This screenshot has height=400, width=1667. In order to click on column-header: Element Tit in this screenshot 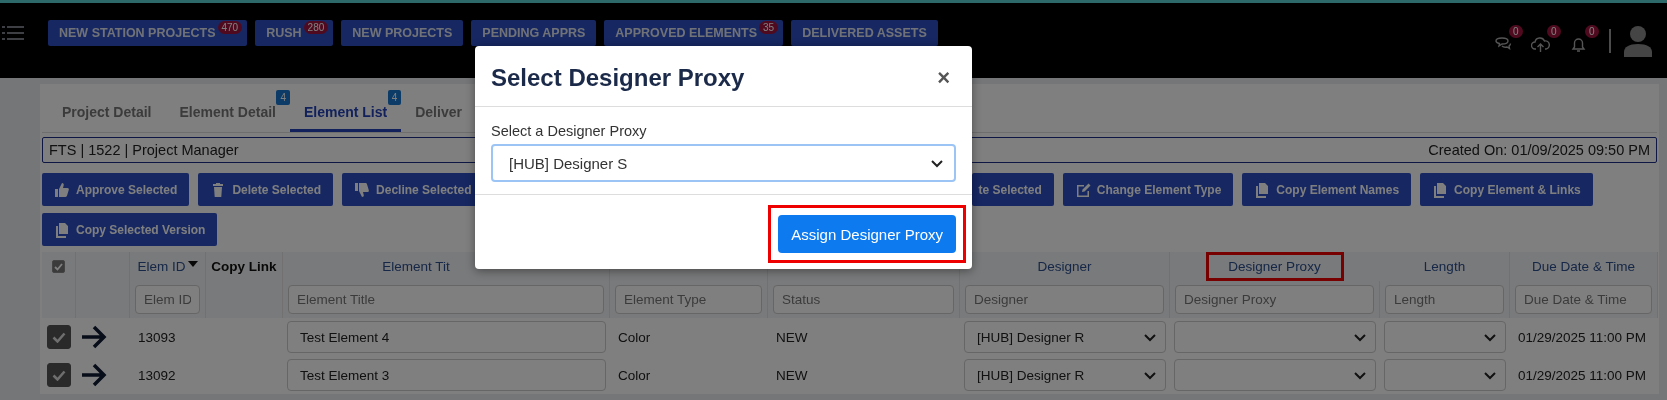, I will do `click(416, 266)`.